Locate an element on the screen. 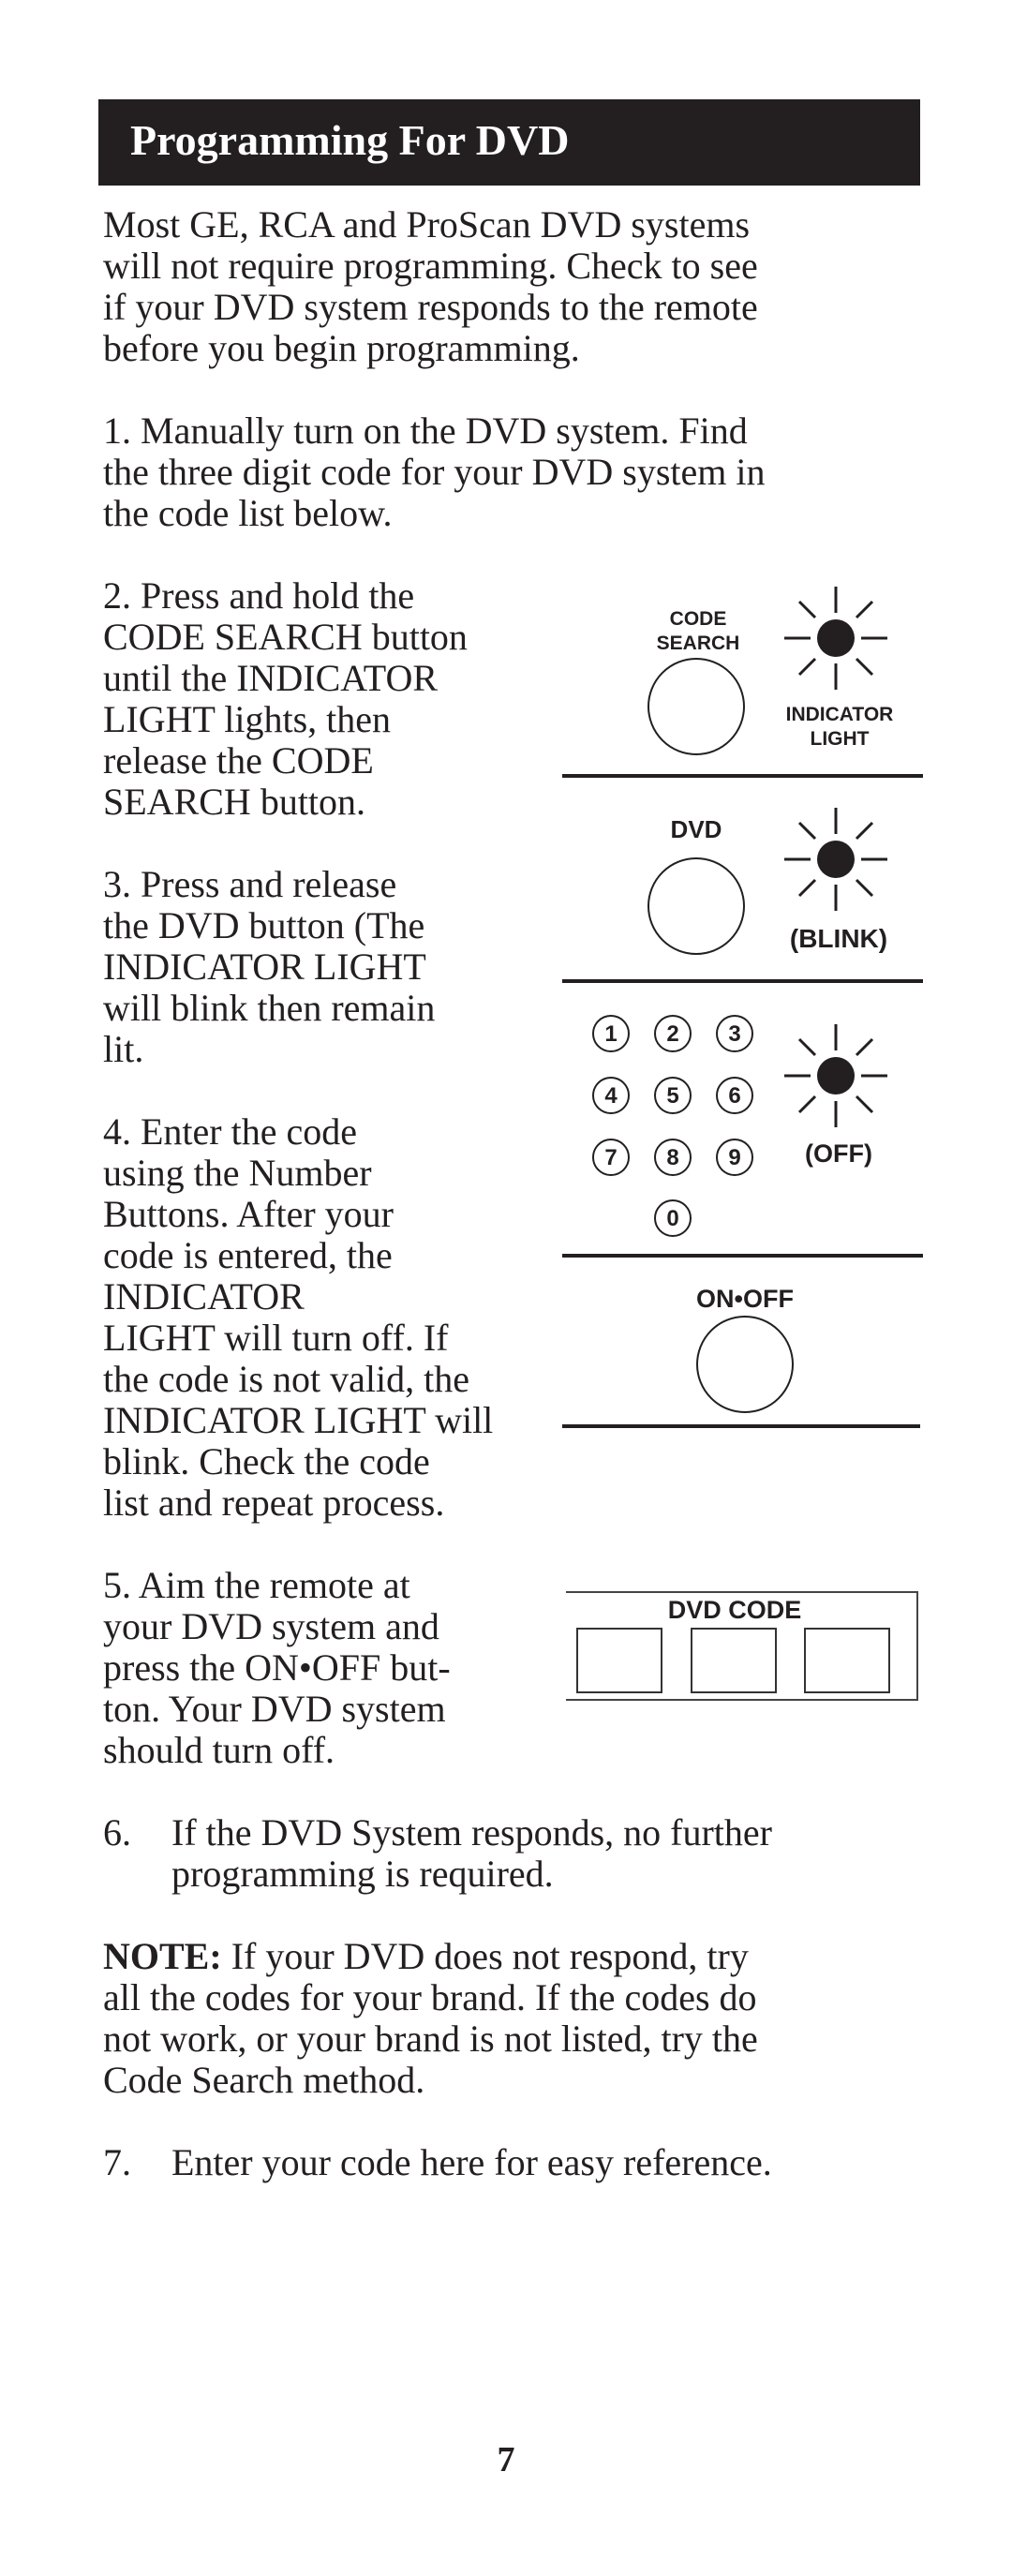  keypad-key-5: 5 is located at coordinates (673, 1095).